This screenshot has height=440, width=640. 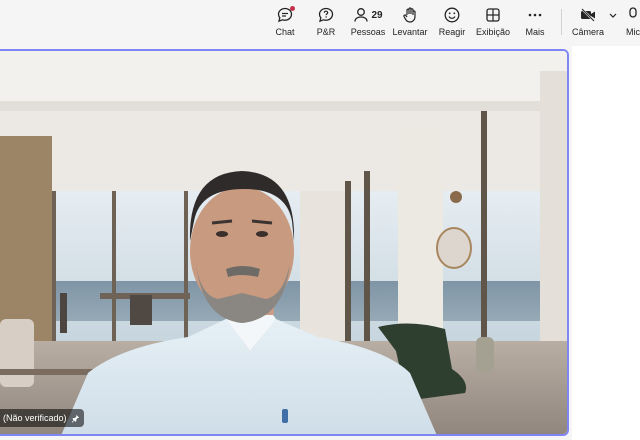 I want to click on raise-hand-button: Levantar, so click(x=410, y=23).